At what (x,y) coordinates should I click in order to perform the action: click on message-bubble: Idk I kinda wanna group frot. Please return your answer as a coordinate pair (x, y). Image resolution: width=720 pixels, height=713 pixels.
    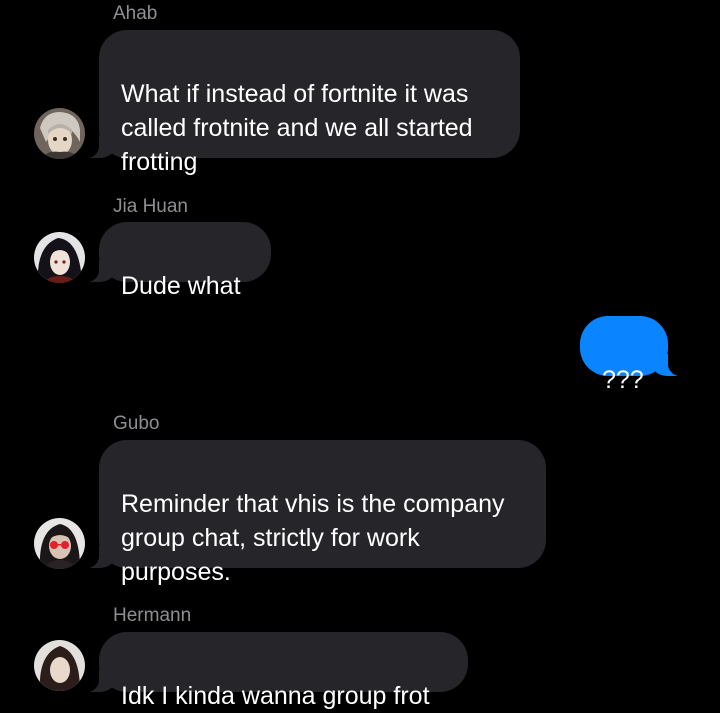
    Looking at the image, I should click on (270, 671).